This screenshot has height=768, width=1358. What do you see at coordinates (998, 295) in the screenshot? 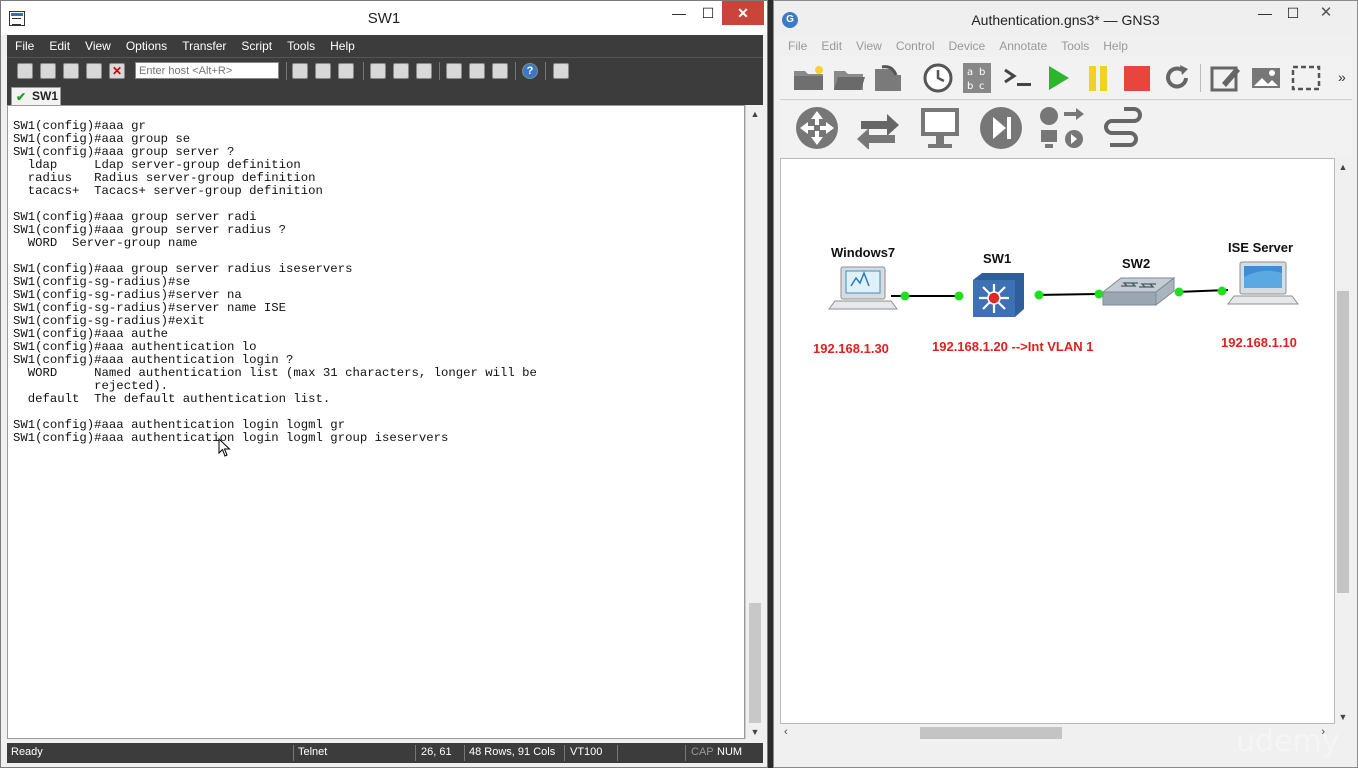
I see `sw1-device-icon` at bounding box center [998, 295].